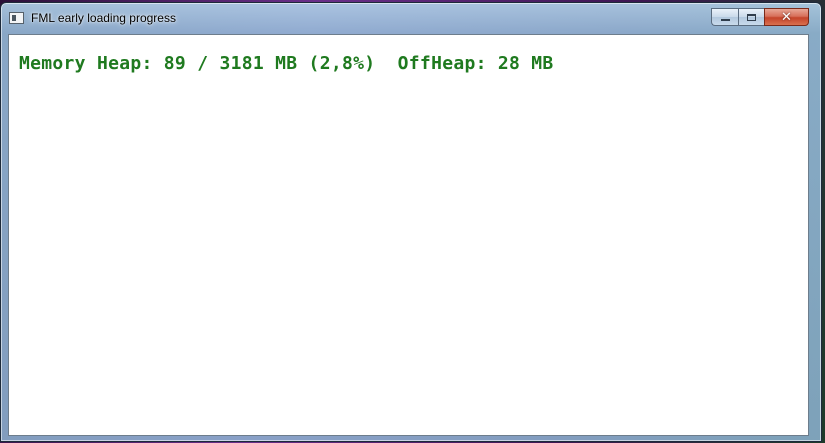  I want to click on minimize-icon, so click(725, 20).